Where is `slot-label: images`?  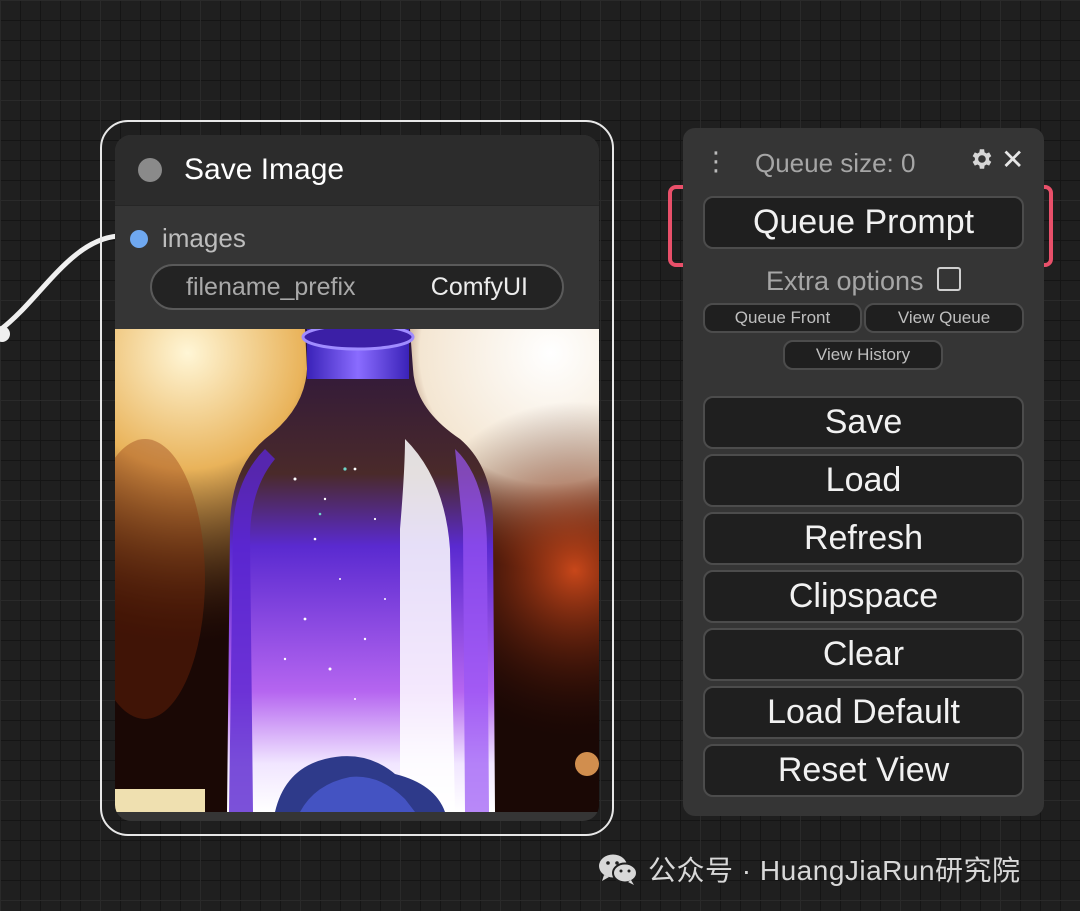 slot-label: images is located at coordinates (204, 238).